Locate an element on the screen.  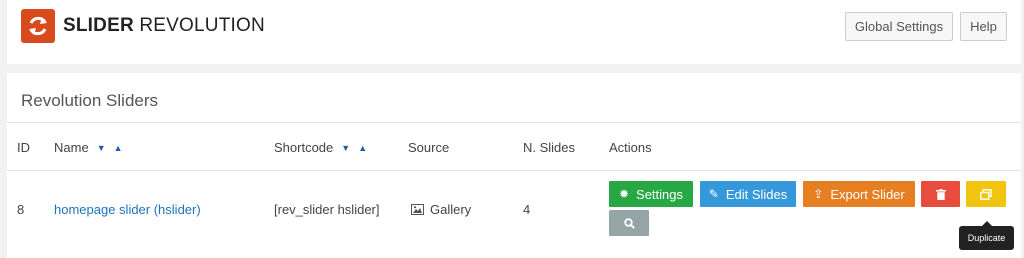
row-shortcode: [rev_slider hslider] is located at coordinates (327, 209).